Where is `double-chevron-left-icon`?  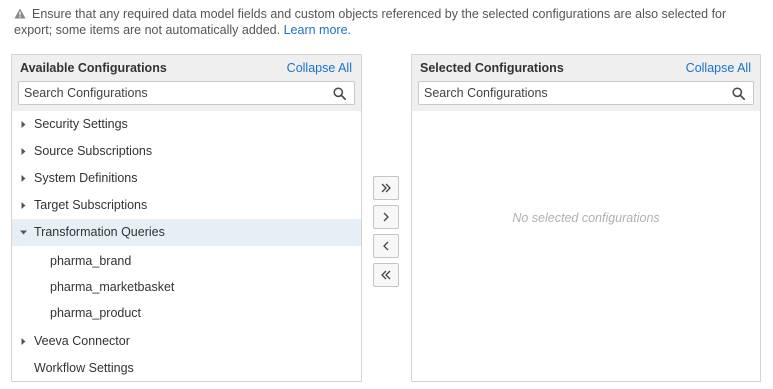 double-chevron-left-icon is located at coordinates (386, 275).